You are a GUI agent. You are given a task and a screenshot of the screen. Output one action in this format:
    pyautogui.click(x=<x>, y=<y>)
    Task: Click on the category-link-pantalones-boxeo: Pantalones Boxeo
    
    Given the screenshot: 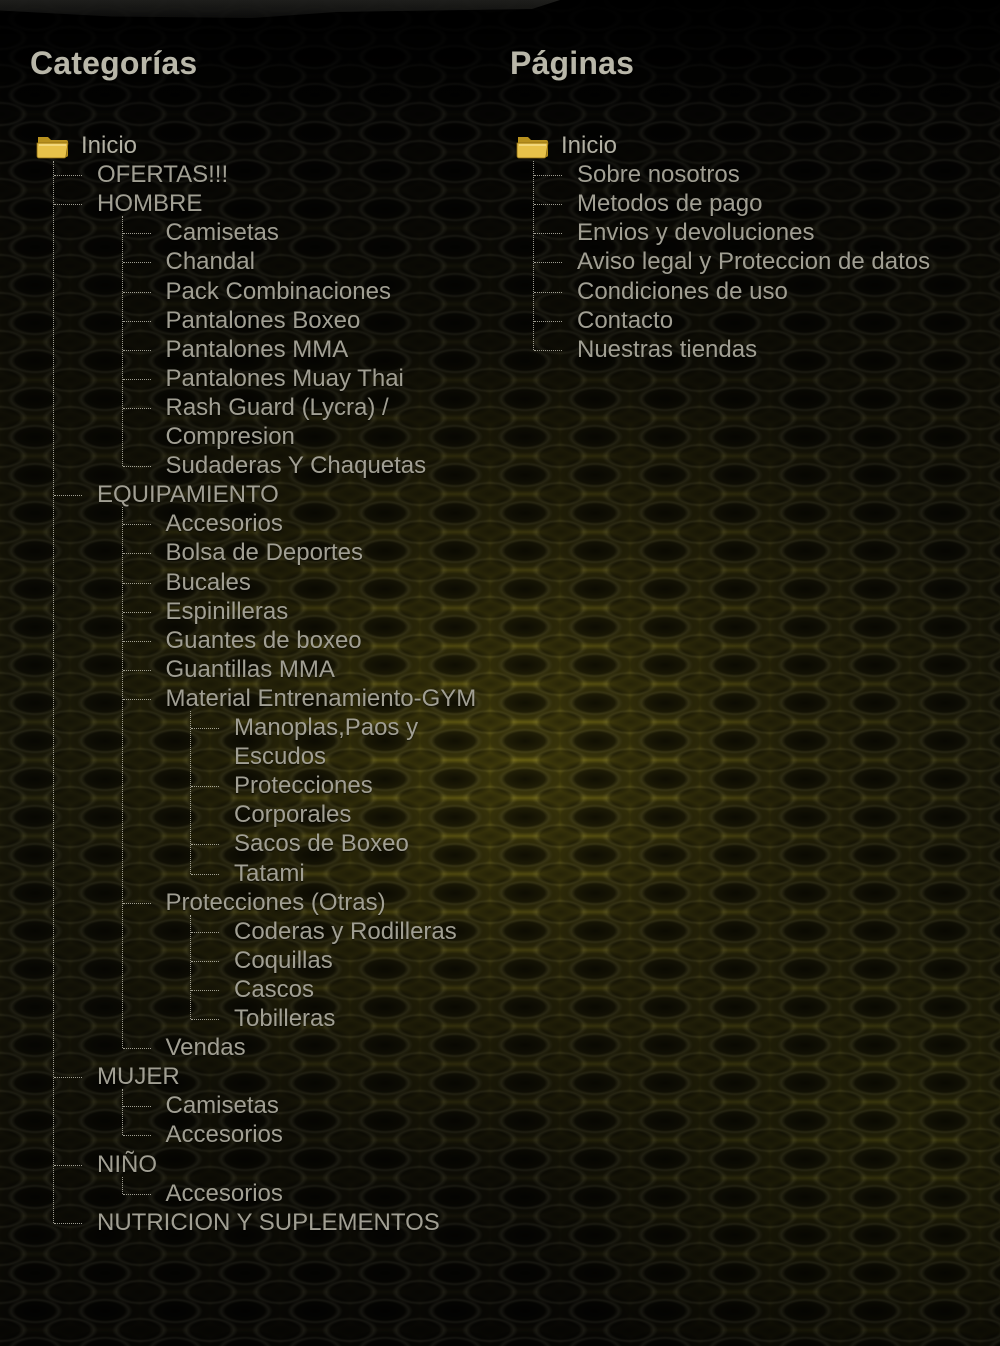 What is the action you would take?
    pyautogui.click(x=263, y=320)
    